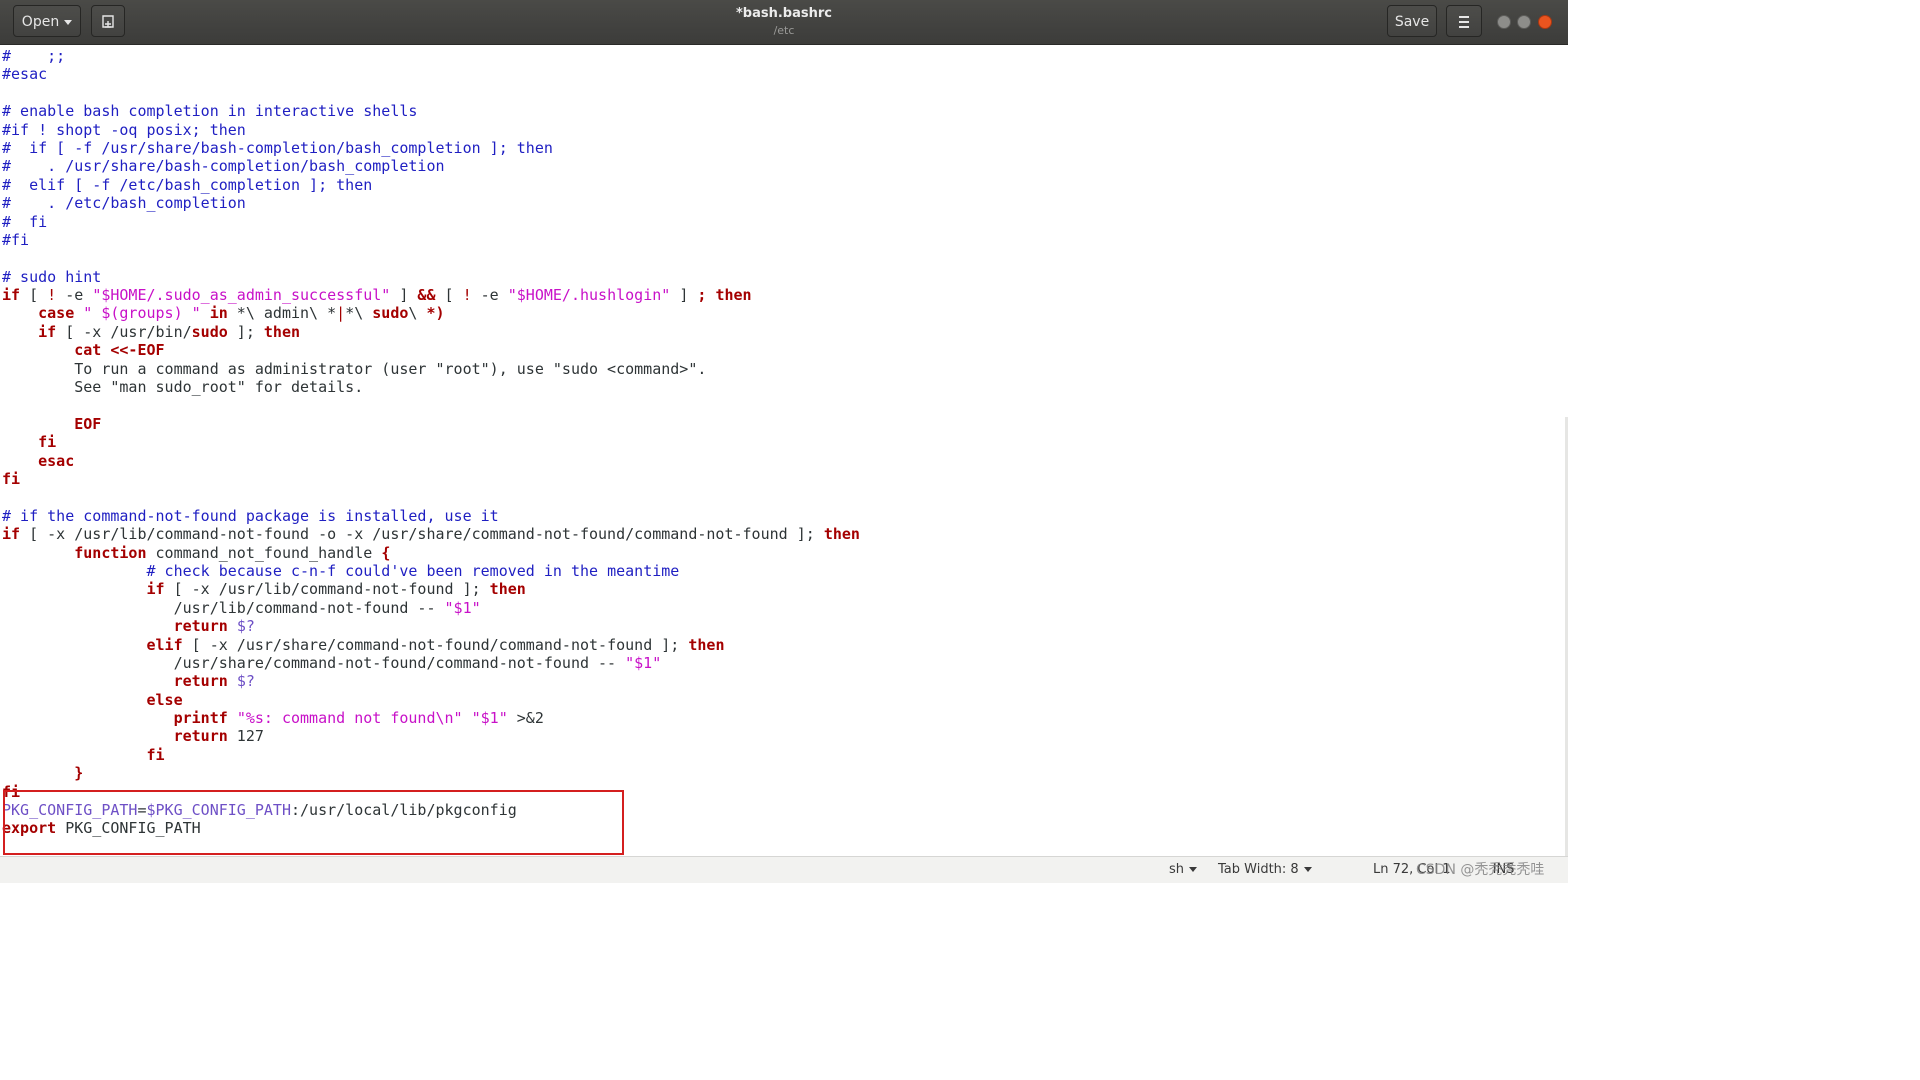 This screenshot has height=1080, width=1920. Describe the element at coordinates (431, 424) in the screenshot. I see `code-line: EOF` at that location.